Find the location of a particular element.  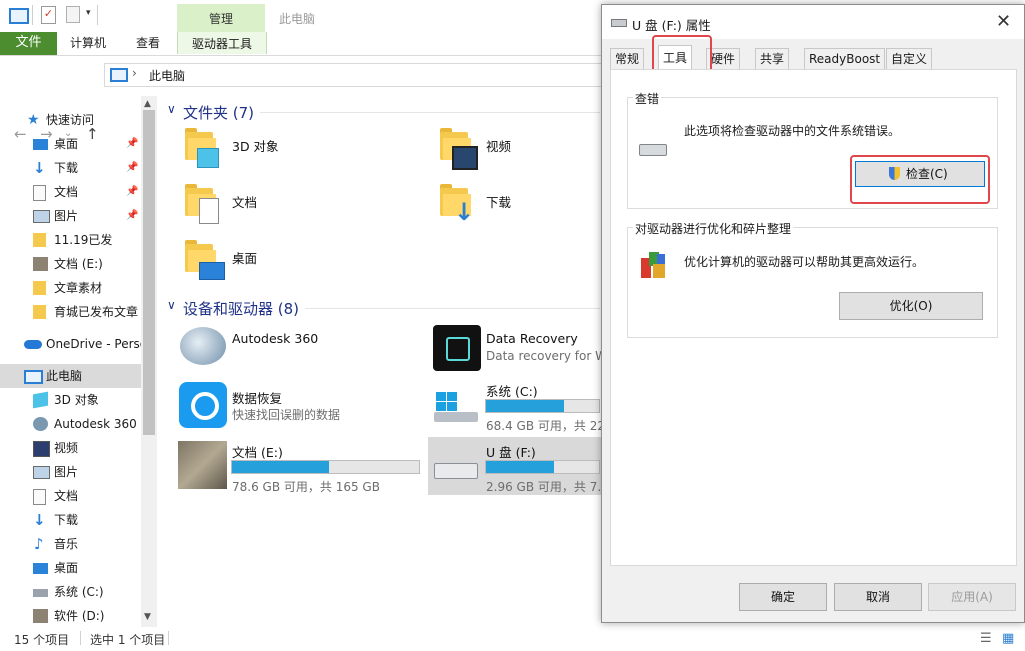

sidebar-item-desktop: 桌面 📌 is located at coordinates (70, 144).